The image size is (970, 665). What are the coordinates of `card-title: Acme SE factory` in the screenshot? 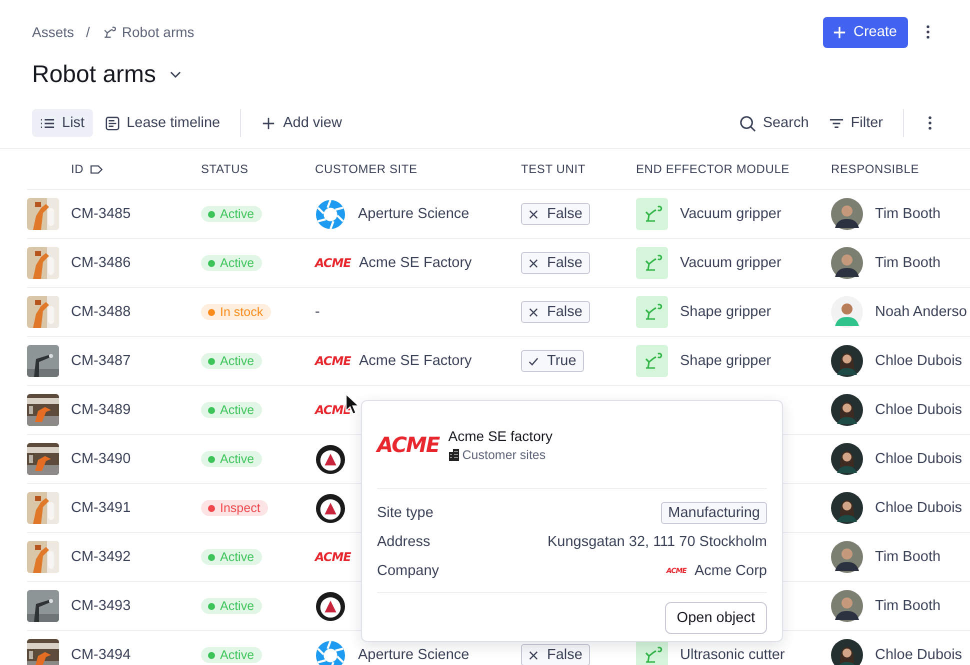 It's located at (500, 436).